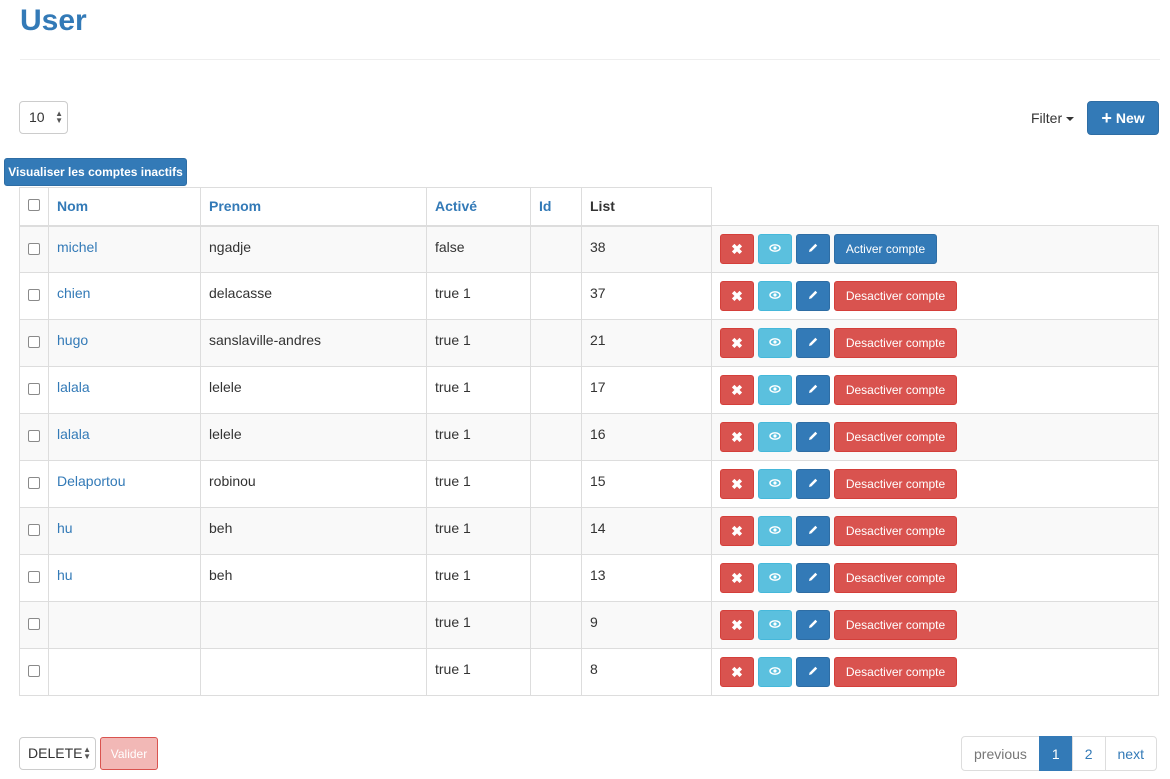  What do you see at coordinates (129, 753) in the screenshot?
I see `submit-button: Valider` at bounding box center [129, 753].